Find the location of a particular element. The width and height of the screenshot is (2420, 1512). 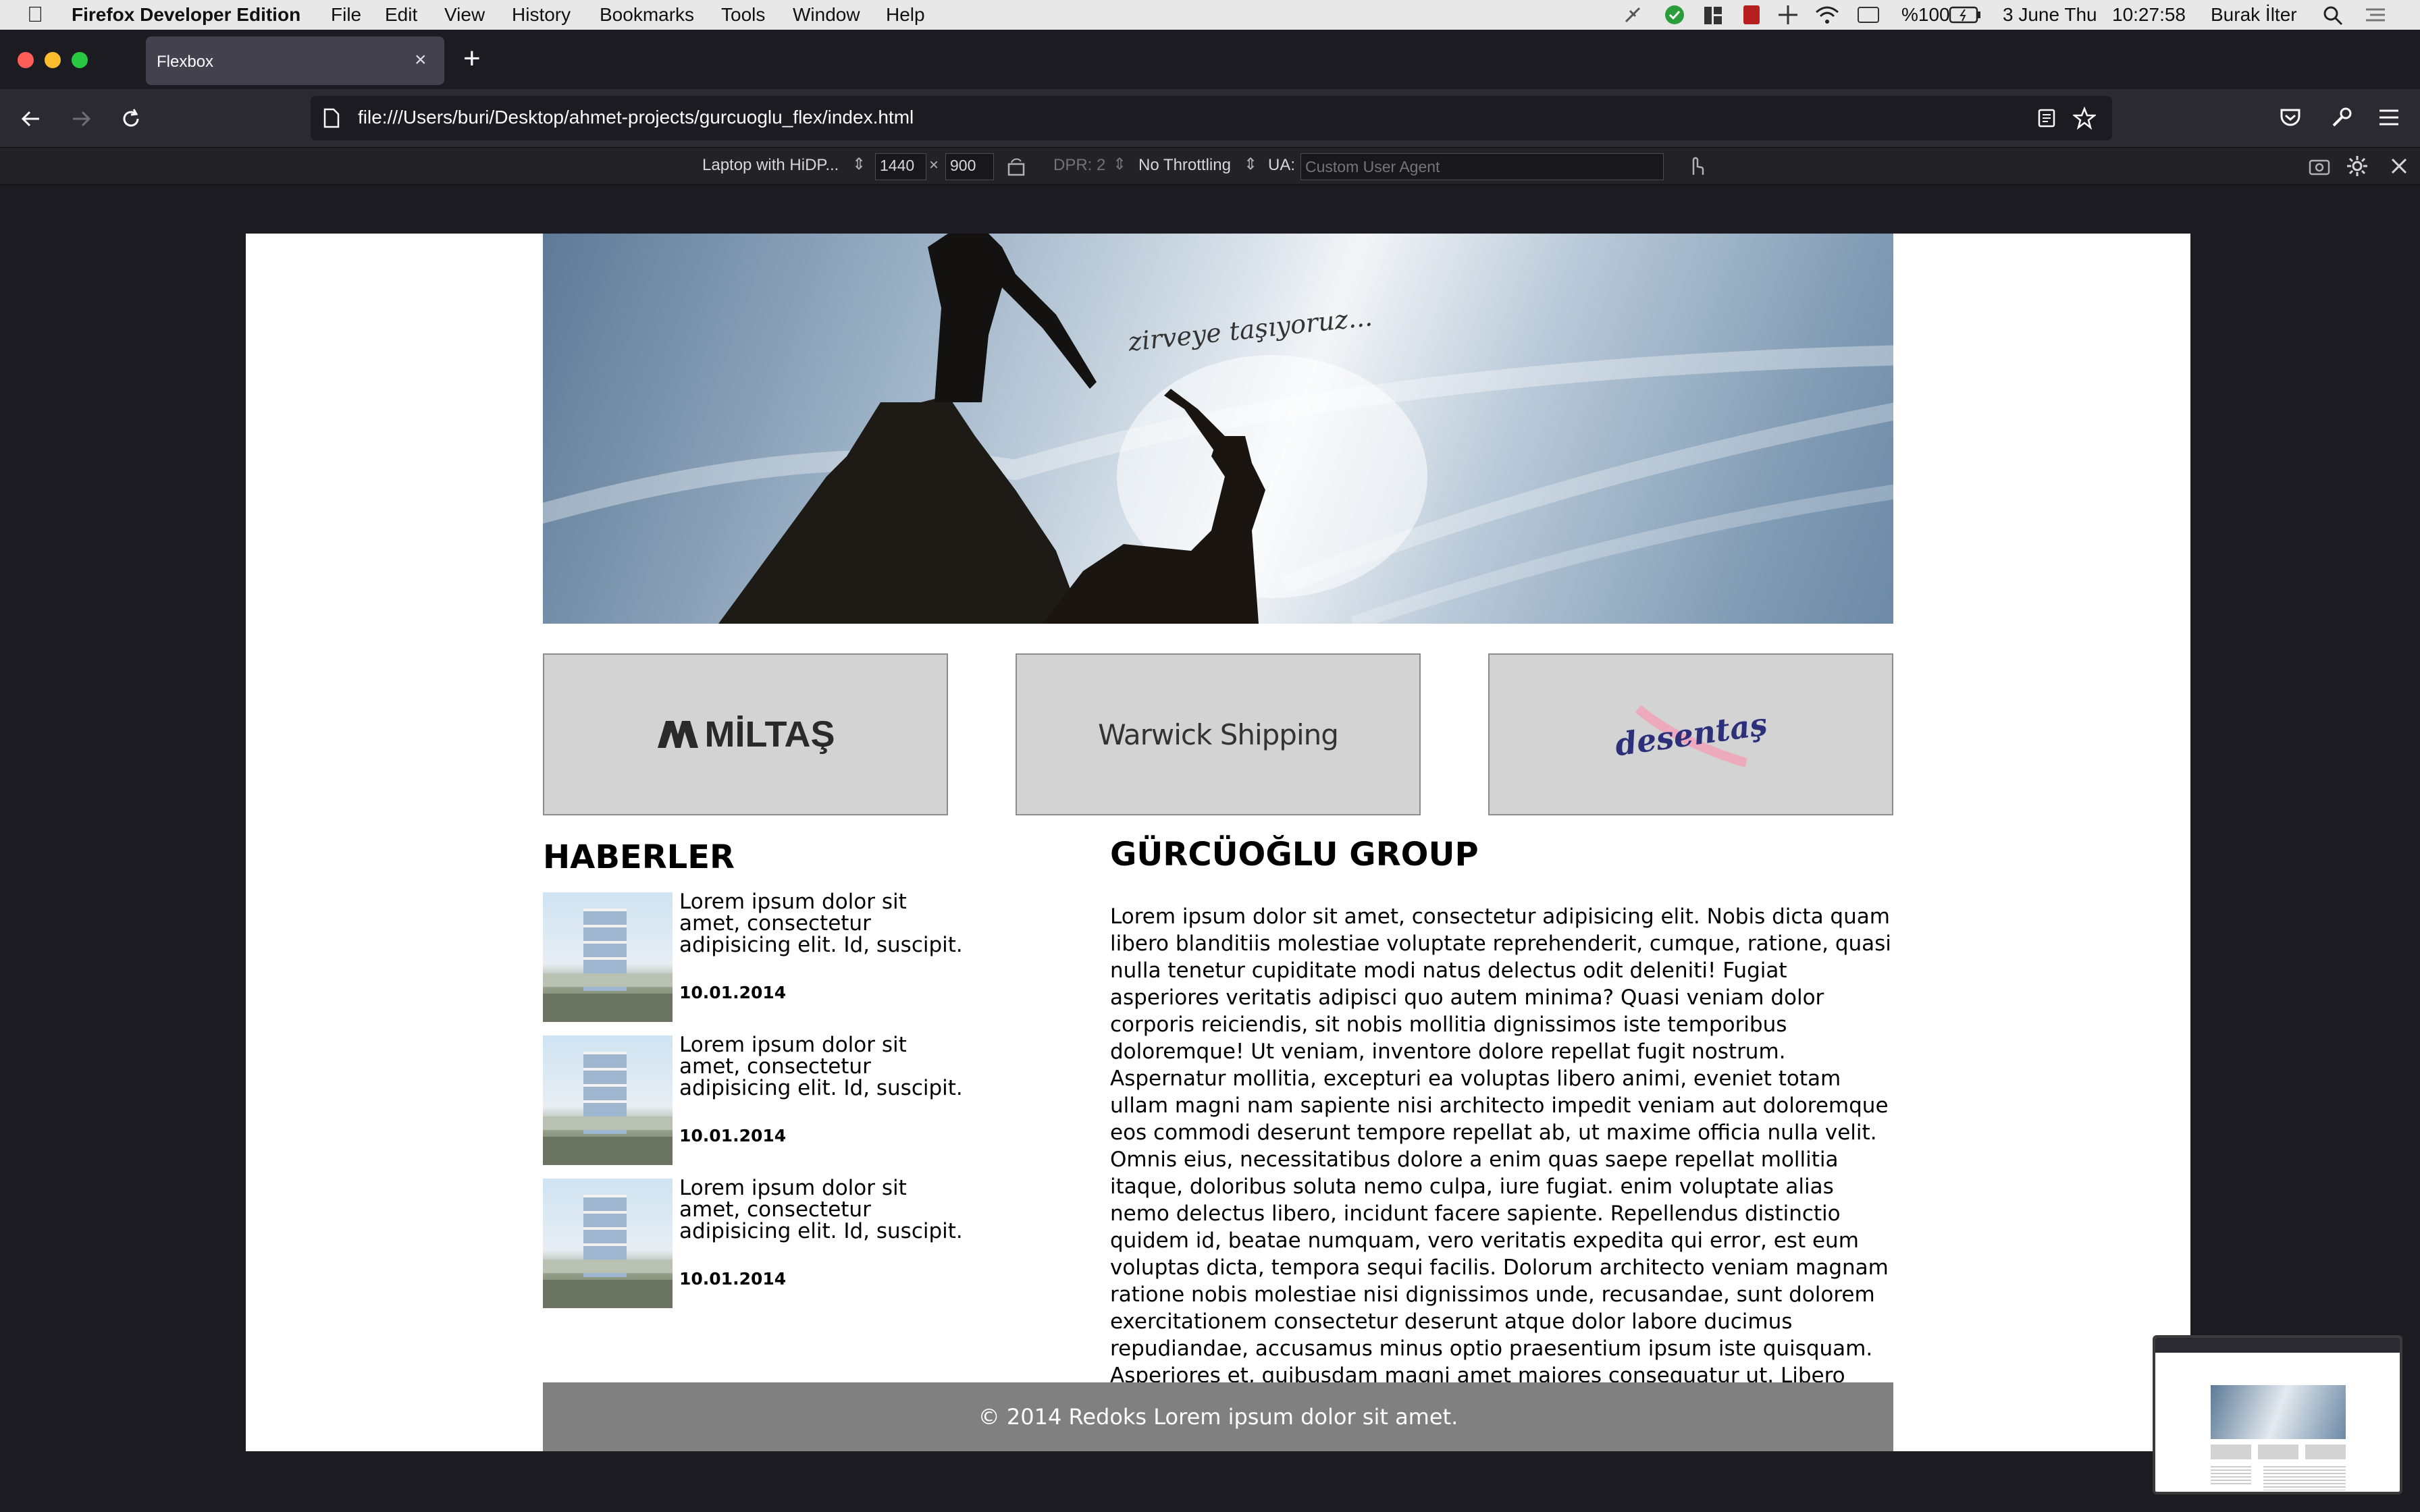

about-heading: GÜRCÜOĞLU GROUP is located at coordinates (1294, 854).